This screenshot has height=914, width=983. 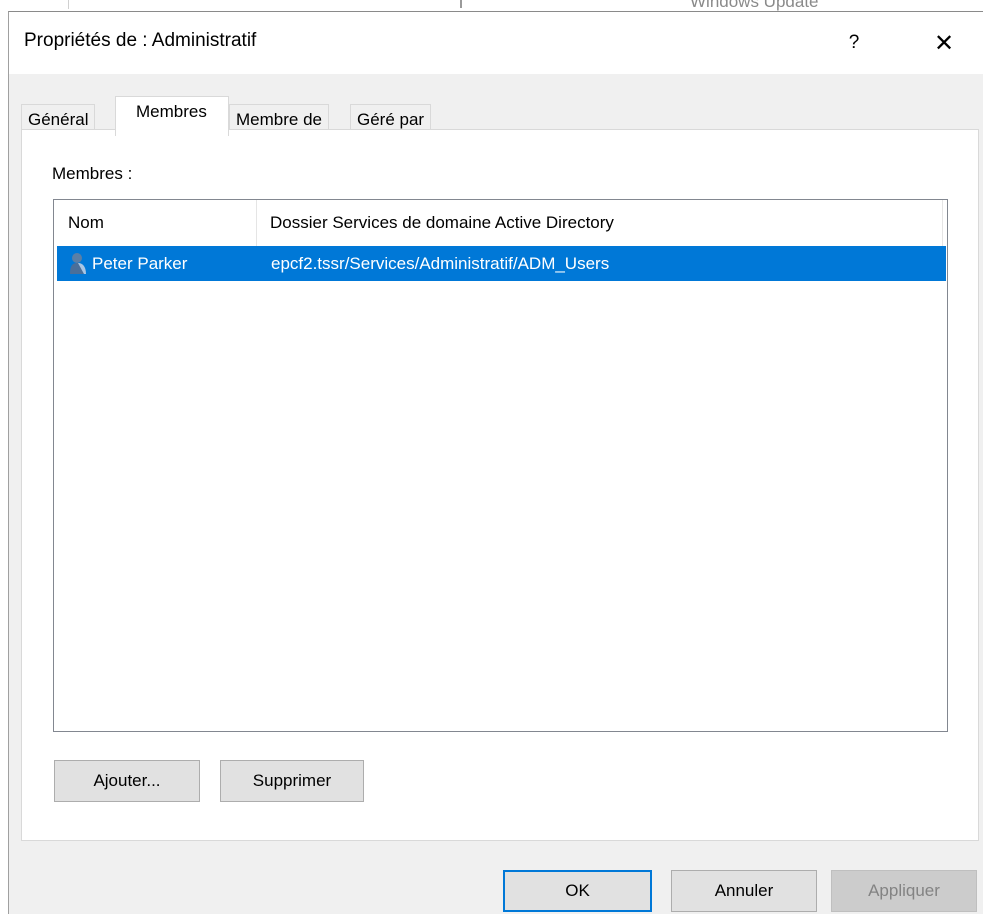 I want to click on close-icon: ✕, so click(x=944, y=43).